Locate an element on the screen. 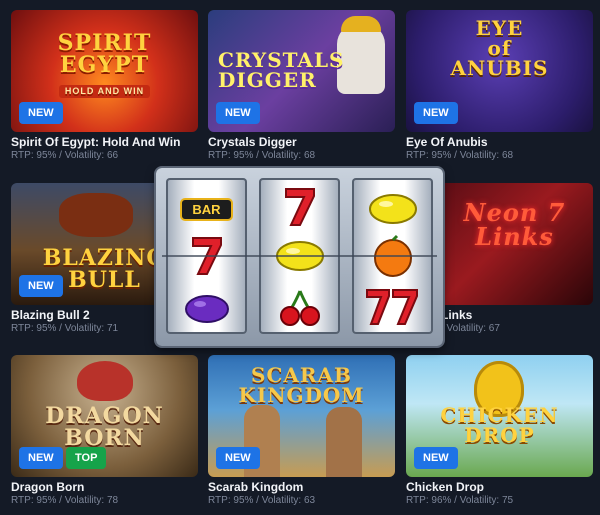 This screenshot has height=515, width=600. game-thumbnail: CRYSTALS DIGGER NEW is located at coordinates (301, 71).